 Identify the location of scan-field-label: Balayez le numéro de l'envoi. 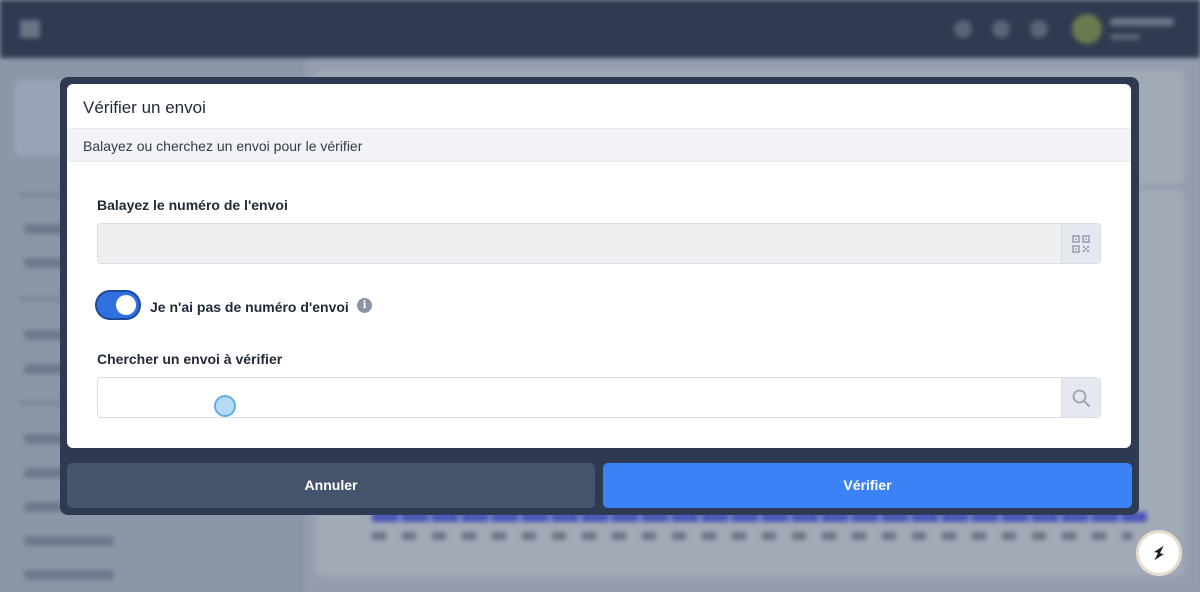
(192, 205).